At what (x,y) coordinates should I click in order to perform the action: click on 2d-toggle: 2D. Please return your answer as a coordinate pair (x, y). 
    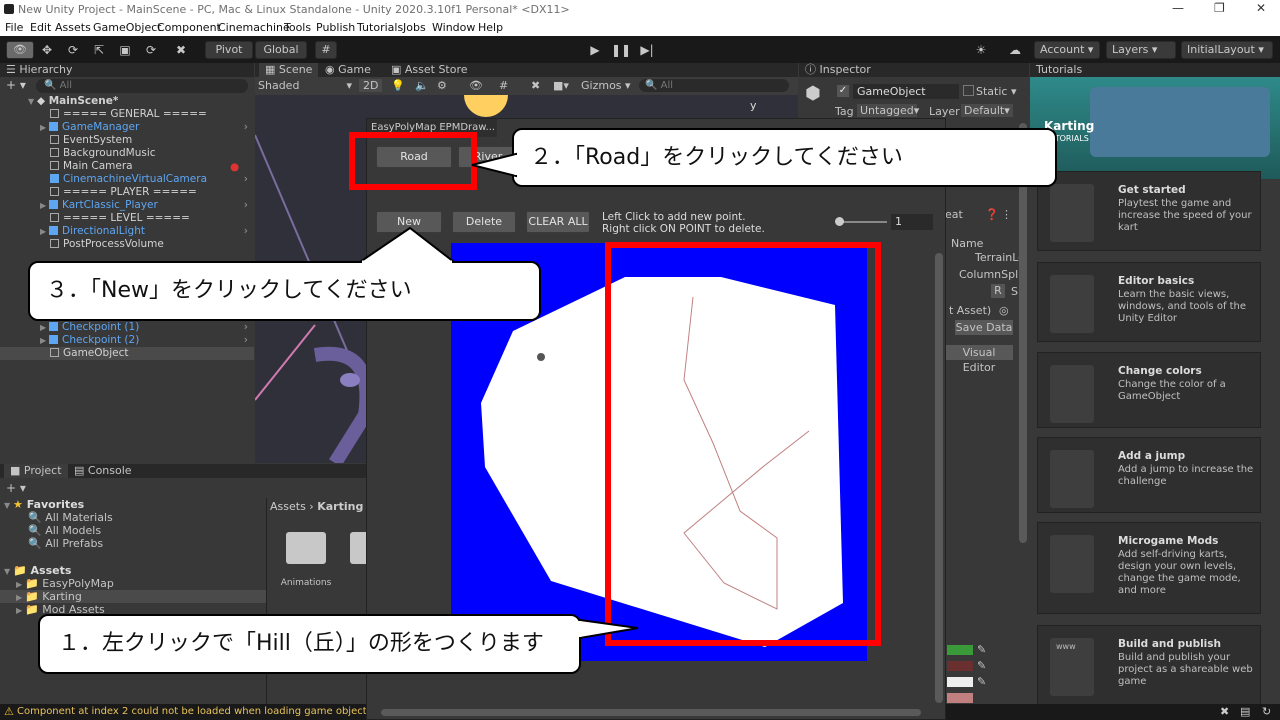
    Looking at the image, I should click on (371, 85).